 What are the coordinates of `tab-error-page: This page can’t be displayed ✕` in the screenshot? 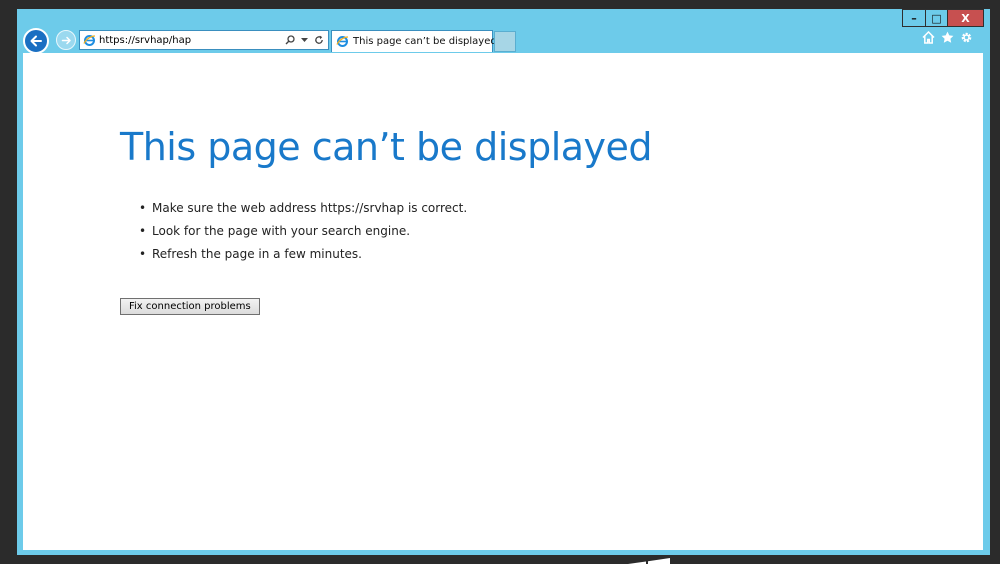 It's located at (418, 41).